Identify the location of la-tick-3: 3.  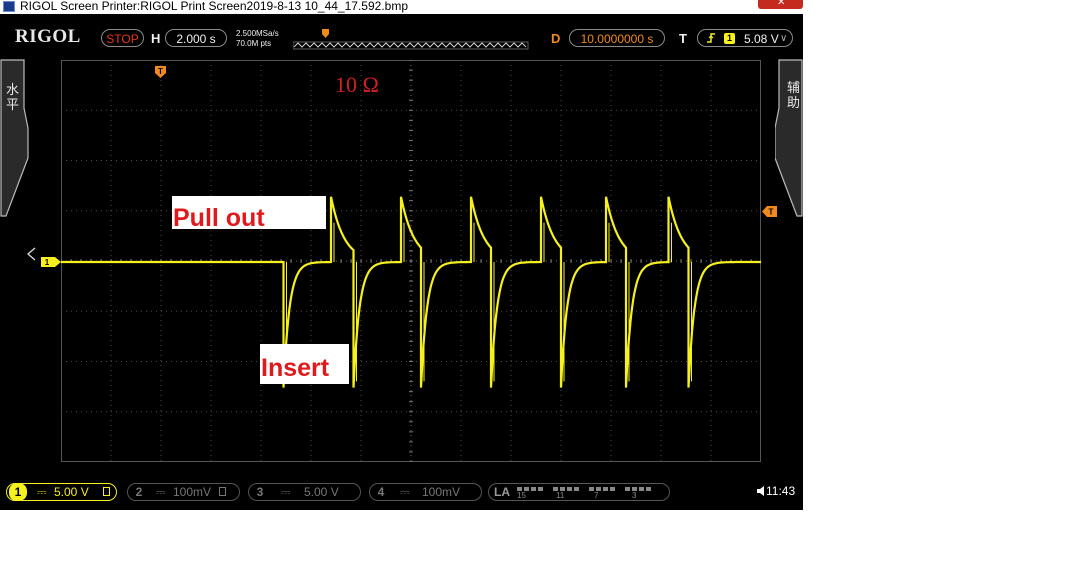
(634, 495).